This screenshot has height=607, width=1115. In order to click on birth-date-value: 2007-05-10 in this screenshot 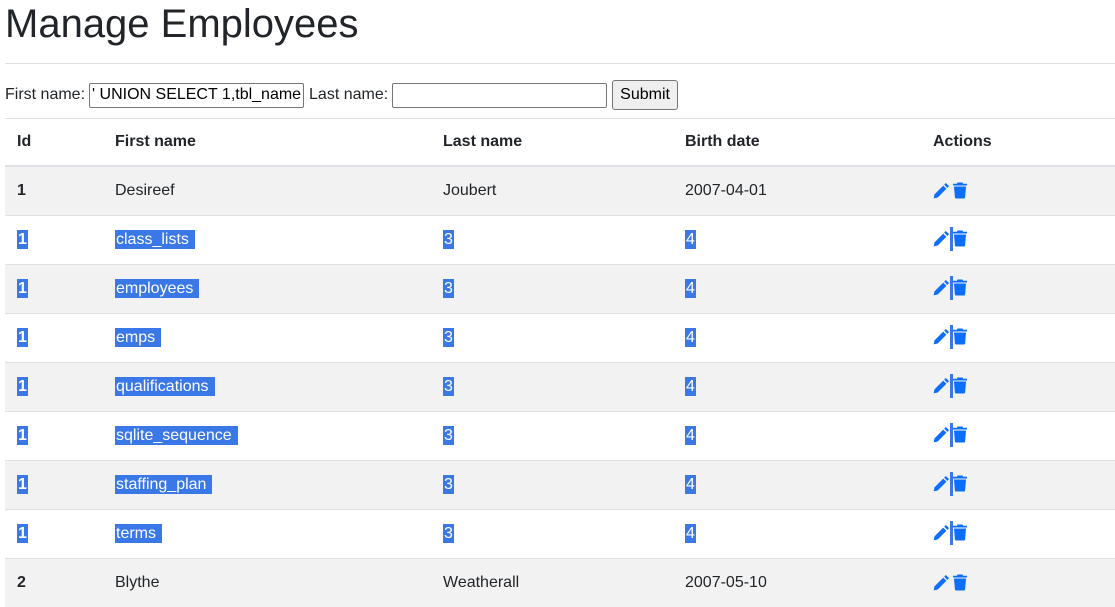, I will do `click(726, 582)`.